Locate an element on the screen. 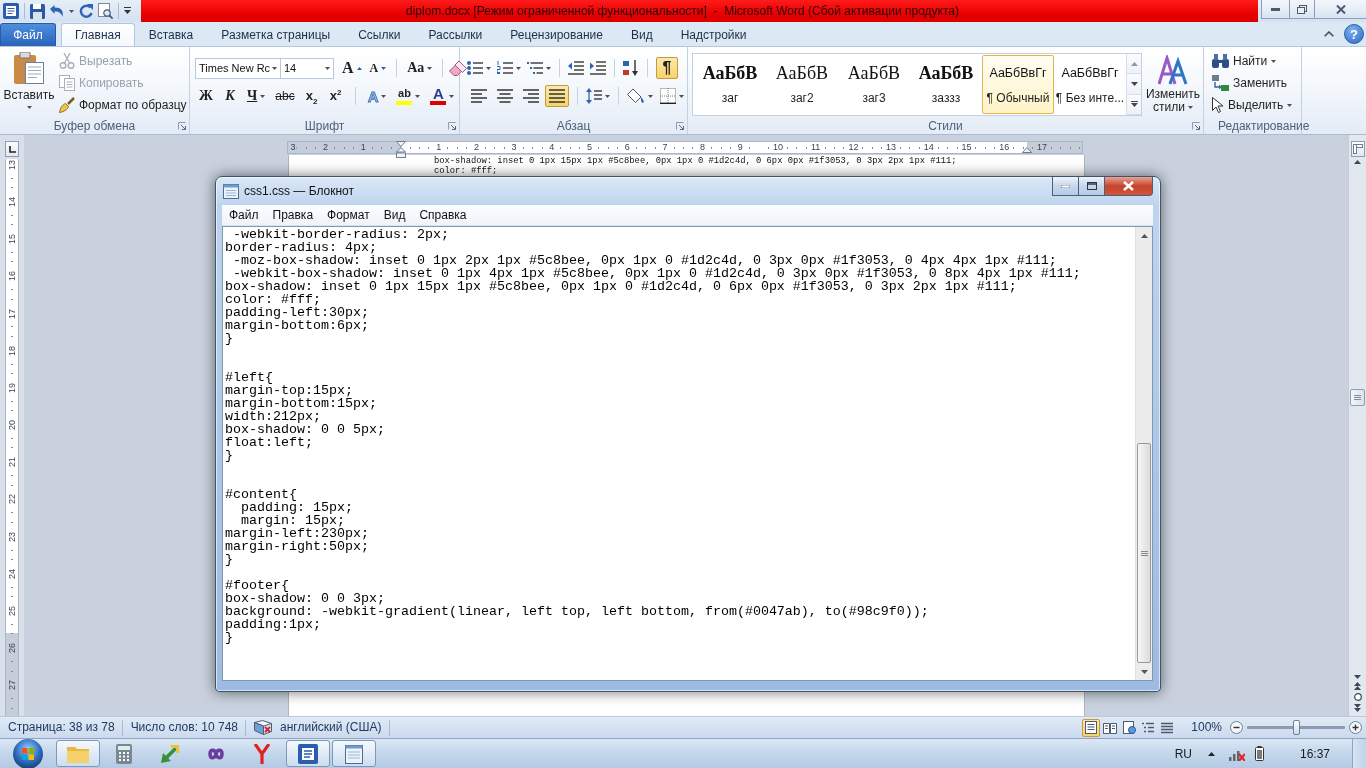 Image resolution: width=1366 pixels, height=768 pixels. proofing-book-icon is located at coordinates (263, 727).